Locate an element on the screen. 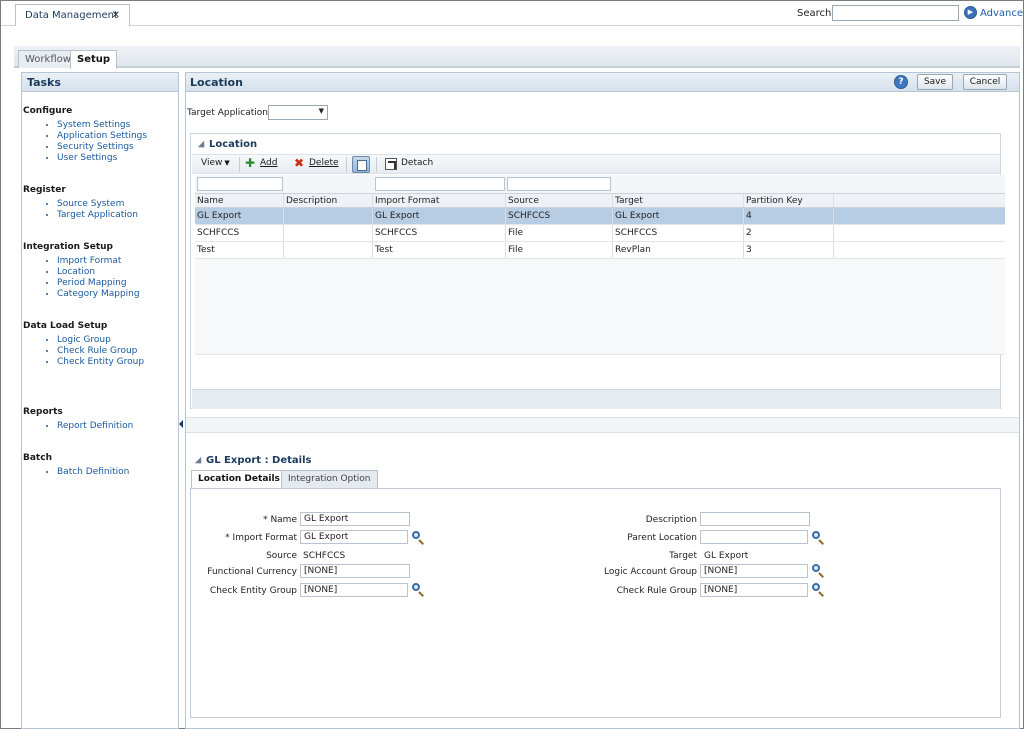 This screenshot has width=1024, height=729. table-footer is located at coordinates (596, 399).